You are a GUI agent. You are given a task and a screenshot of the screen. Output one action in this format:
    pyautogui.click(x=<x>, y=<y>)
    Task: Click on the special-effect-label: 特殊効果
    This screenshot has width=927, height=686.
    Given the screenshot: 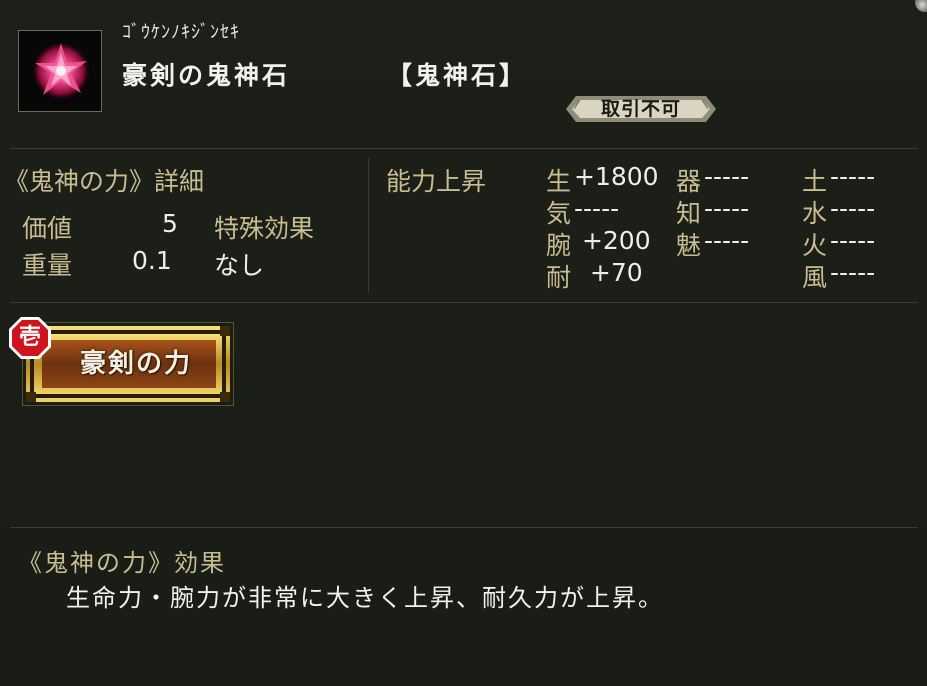 What is the action you would take?
    pyautogui.click(x=264, y=228)
    